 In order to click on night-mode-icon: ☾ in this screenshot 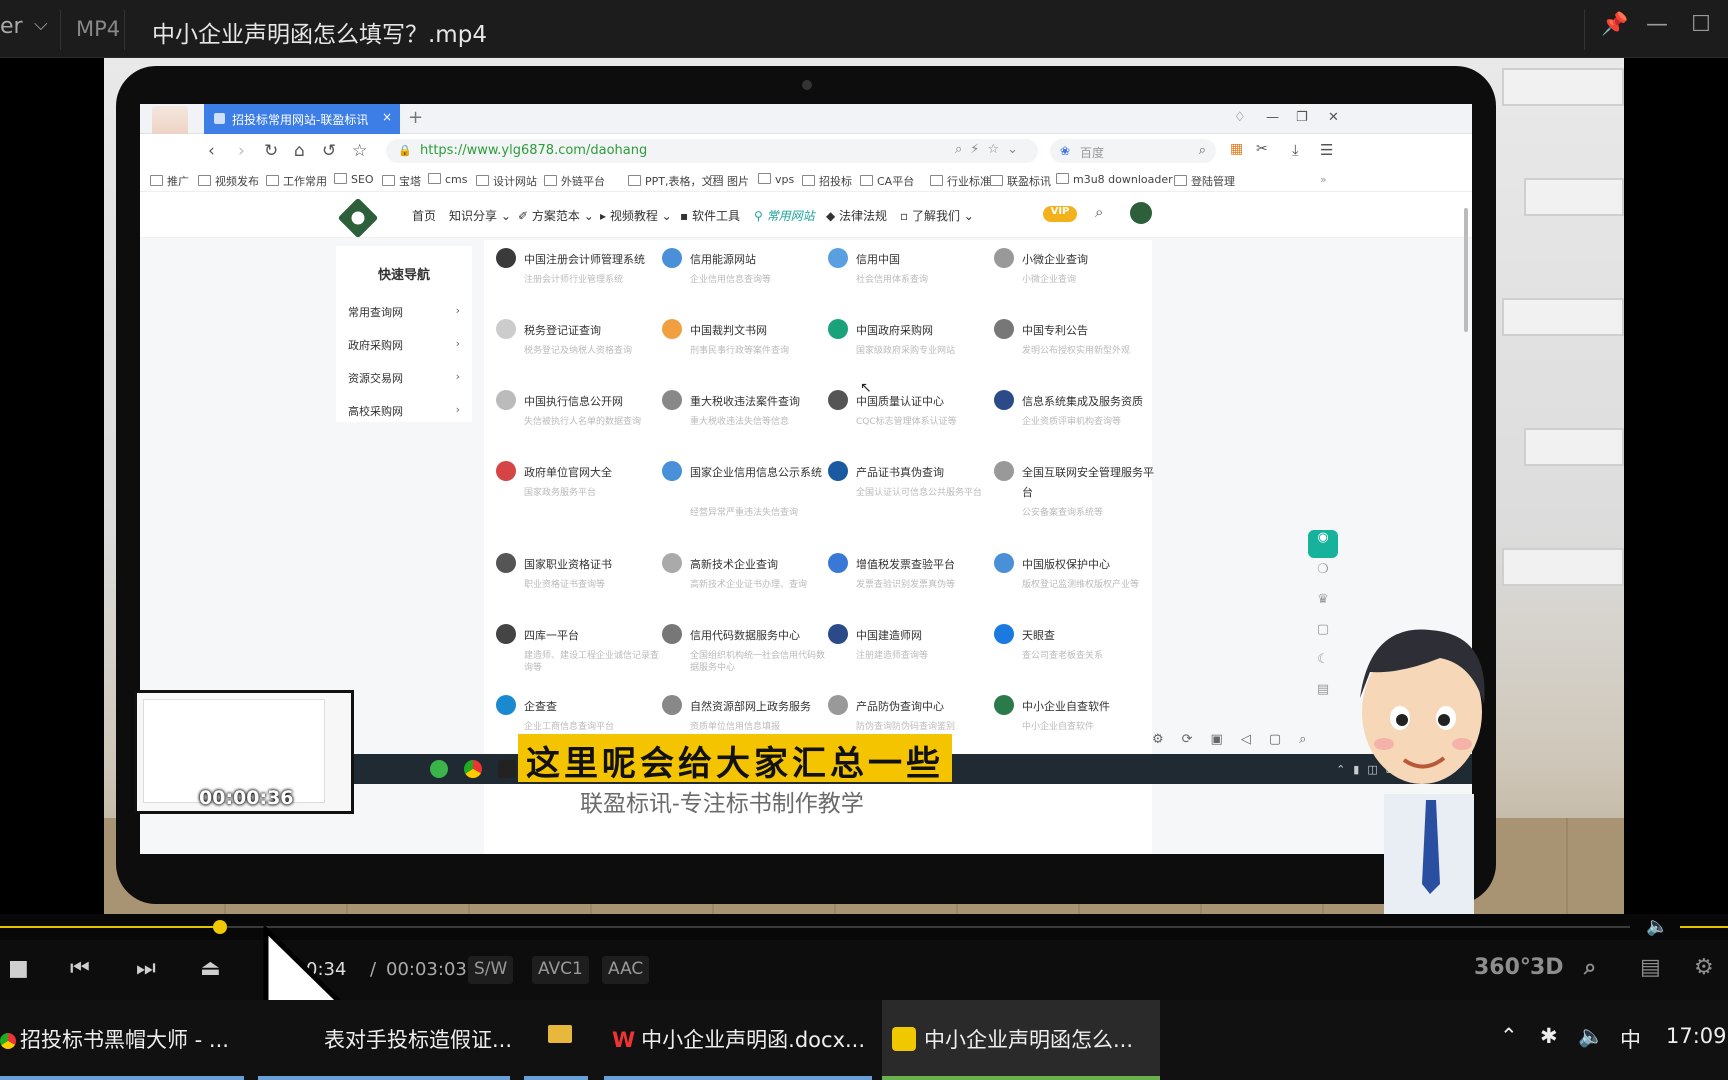, I will do `click(1323, 666)`.